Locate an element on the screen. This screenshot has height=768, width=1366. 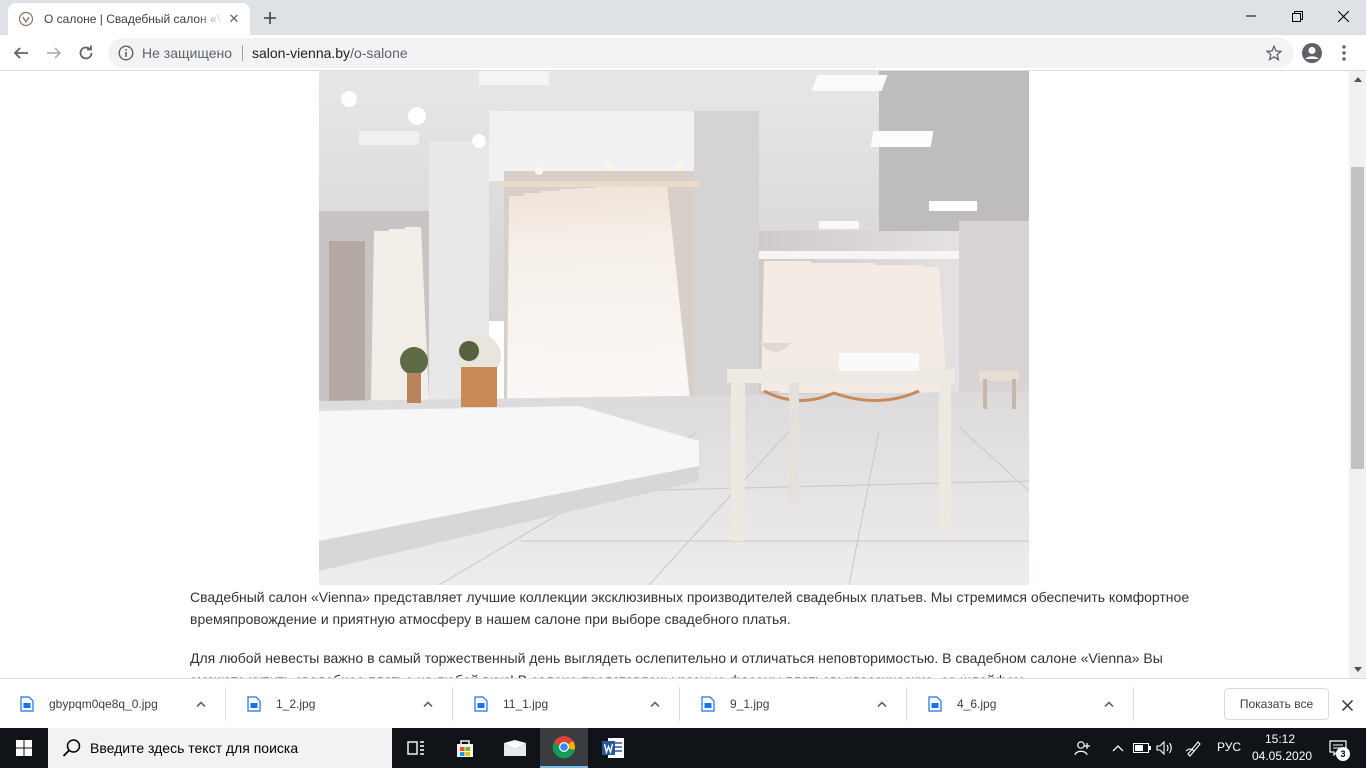
security-label: Не защищено is located at coordinates (187, 53).